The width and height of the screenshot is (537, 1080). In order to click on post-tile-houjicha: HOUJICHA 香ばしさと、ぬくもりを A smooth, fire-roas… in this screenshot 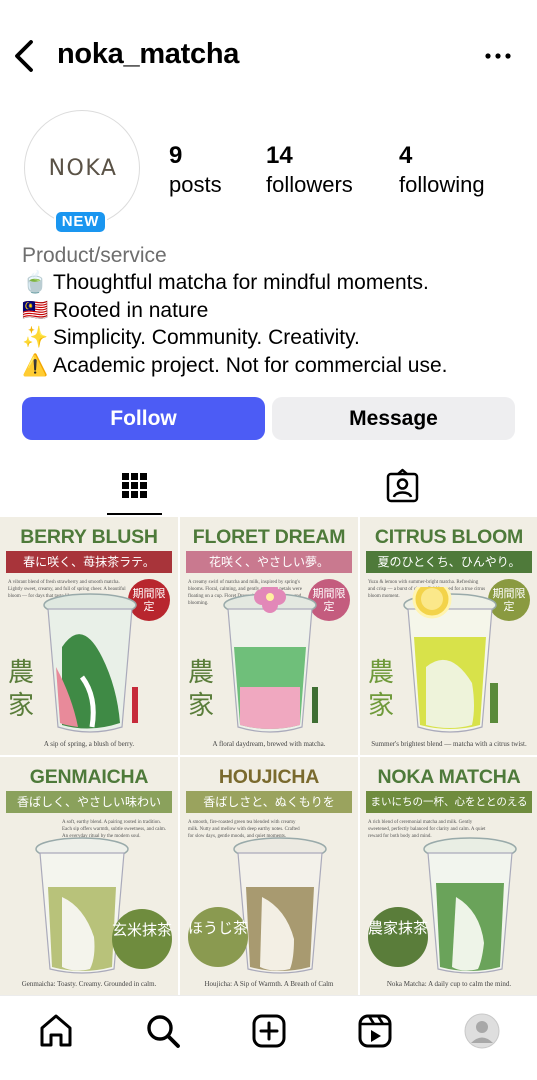, I will do `click(269, 876)`.